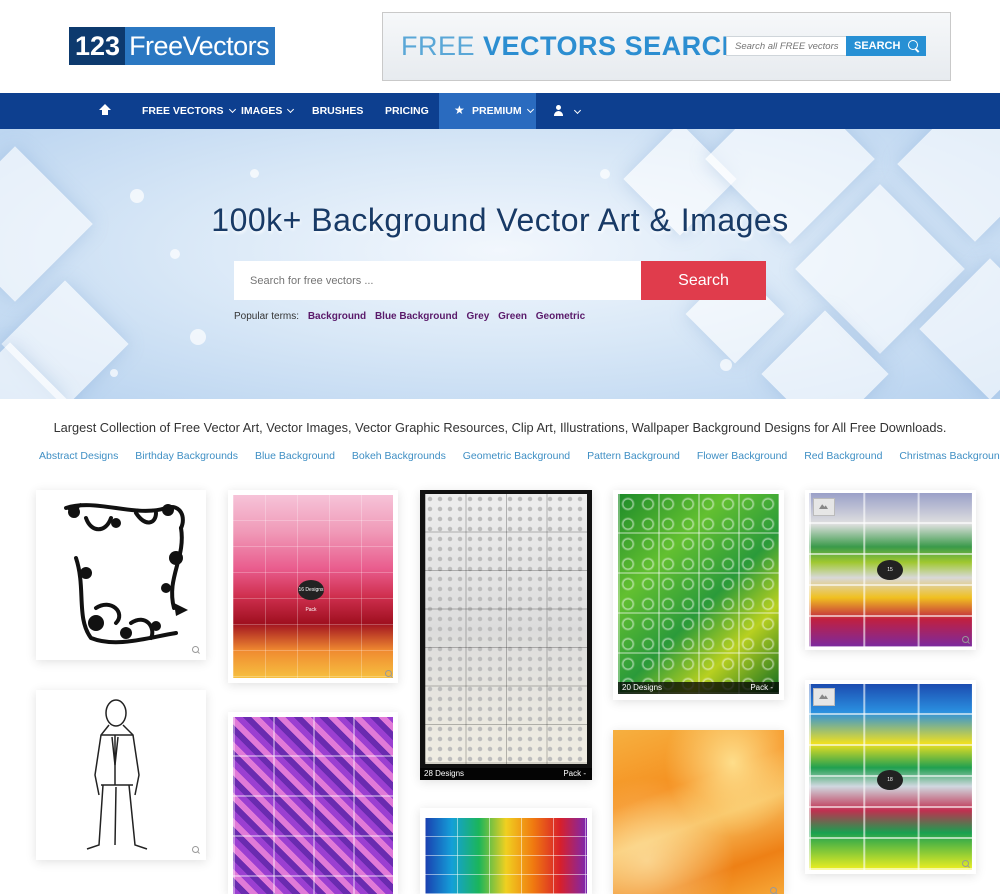 The width and height of the screenshot is (1000, 894). Describe the element at coordinates (295, 456) in the screenshot. I see `category-link: Blue Background` at that location.